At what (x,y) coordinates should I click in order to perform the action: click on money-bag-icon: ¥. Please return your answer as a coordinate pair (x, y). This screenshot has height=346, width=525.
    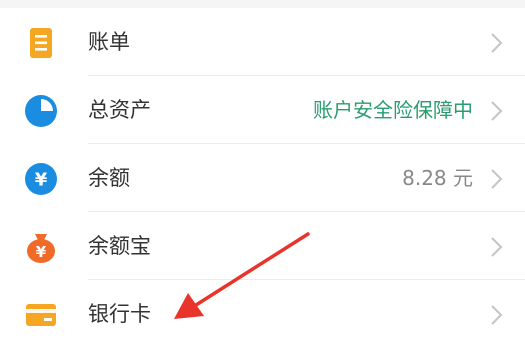
    Looking at the image, I should click on (41, 248).